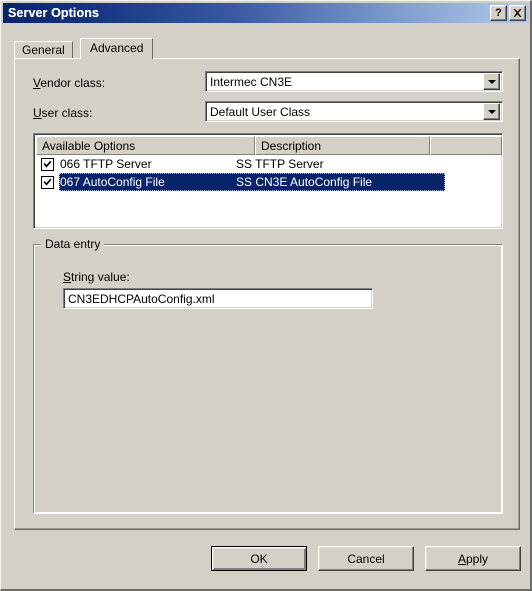  Describe the element at coordinates (73, 244) in the screenshot. I see `data-entry-group-title: Data entry` at that location.